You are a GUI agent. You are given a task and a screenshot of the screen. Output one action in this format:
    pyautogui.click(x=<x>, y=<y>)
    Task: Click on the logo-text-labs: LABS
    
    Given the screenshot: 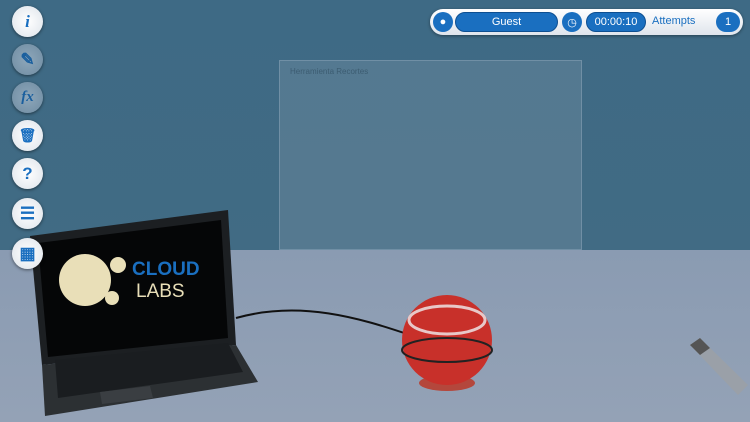 What is the action you would take?
    pyautogui.click(x=160, y=291)
    